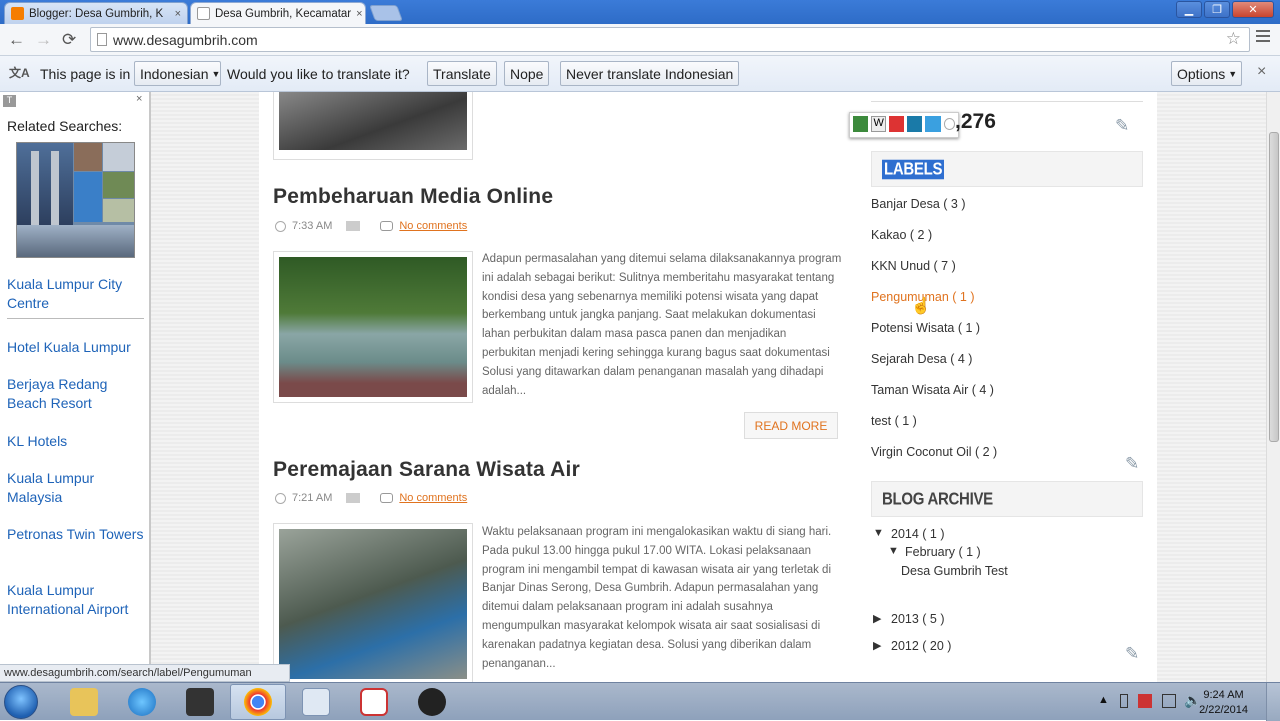 The height and width of the screenshot is (721, 1280). I want to click on app-taskbar-button, so click(374, 702).